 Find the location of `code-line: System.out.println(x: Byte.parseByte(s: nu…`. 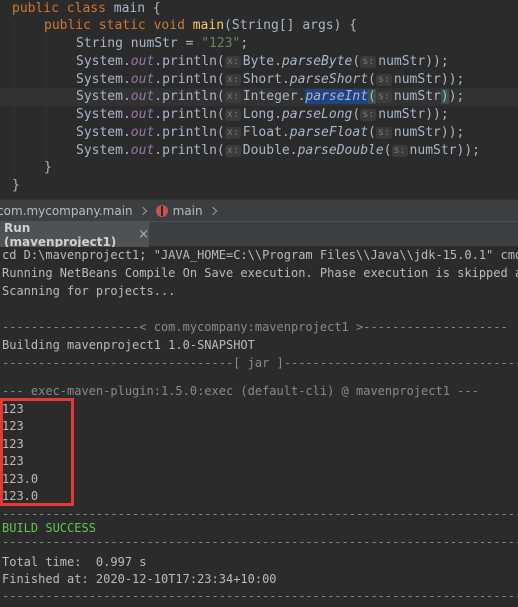

code-line: System.out.println(x: Byte.parseByte(s: nu… is located at coordinates (262, 61).